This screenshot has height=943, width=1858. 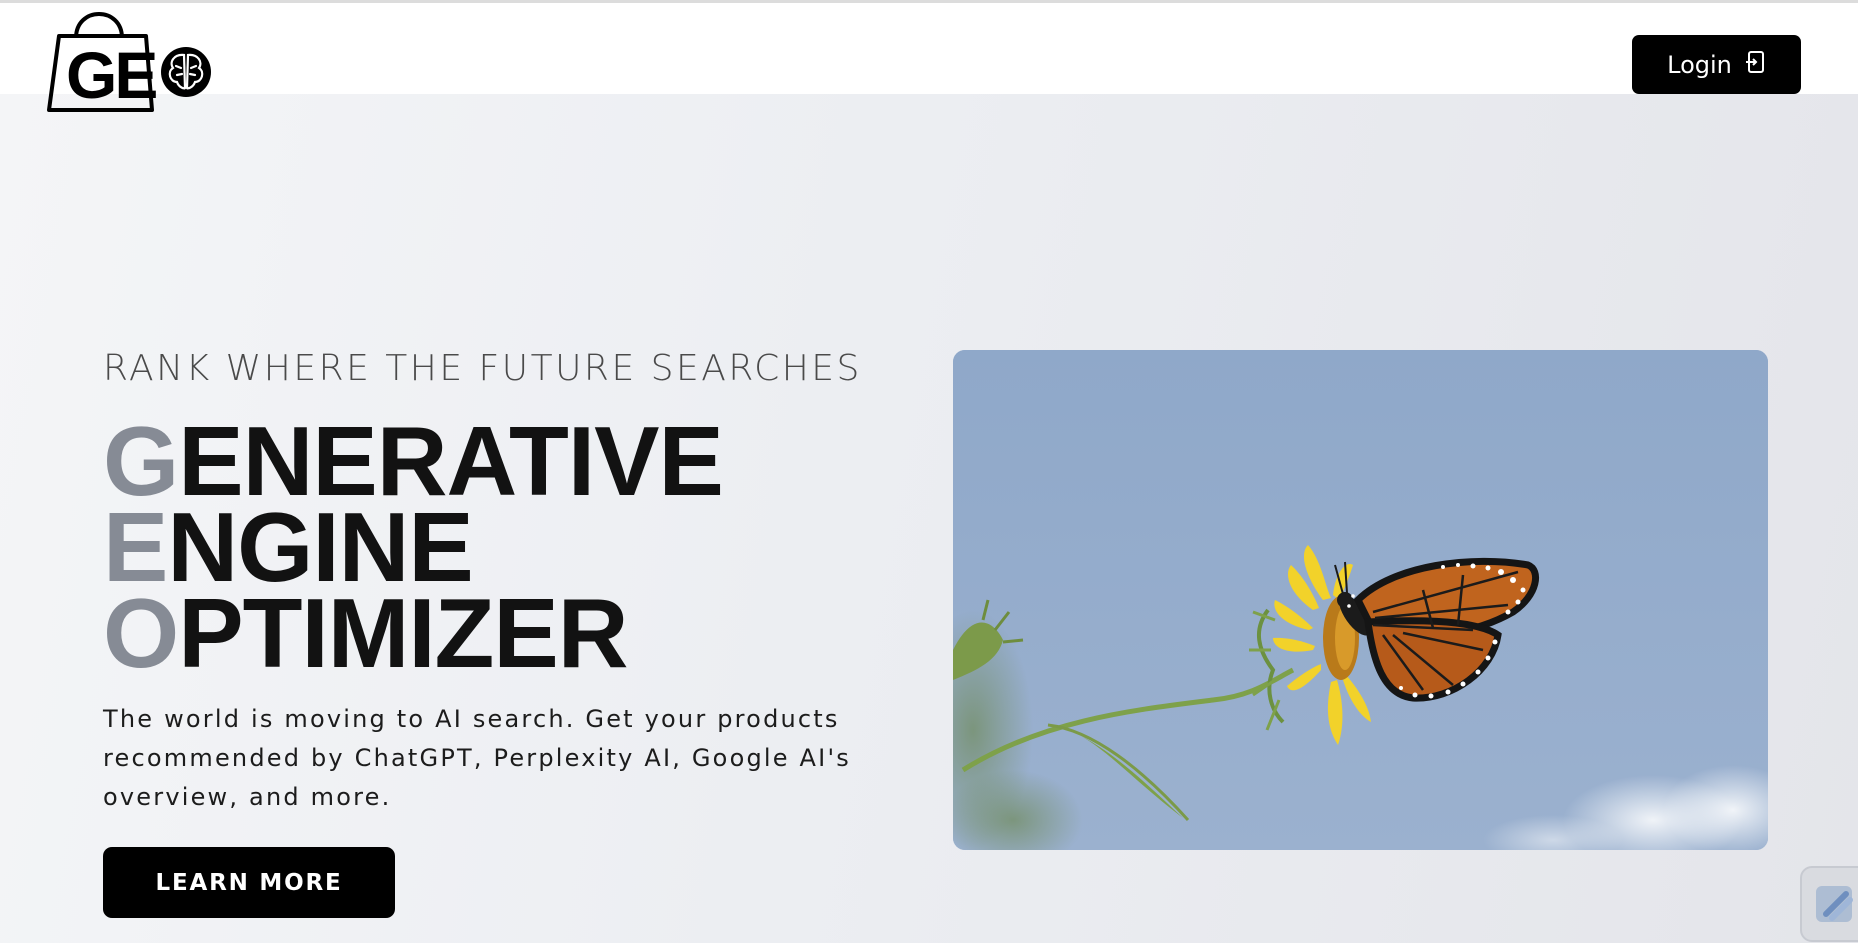 What do you see at coordinates (413, 547) in the screenshot?
I see `hero-headline: GENERATIVE ENGINE OPTIMIZER` at bounding box center [413, 547].